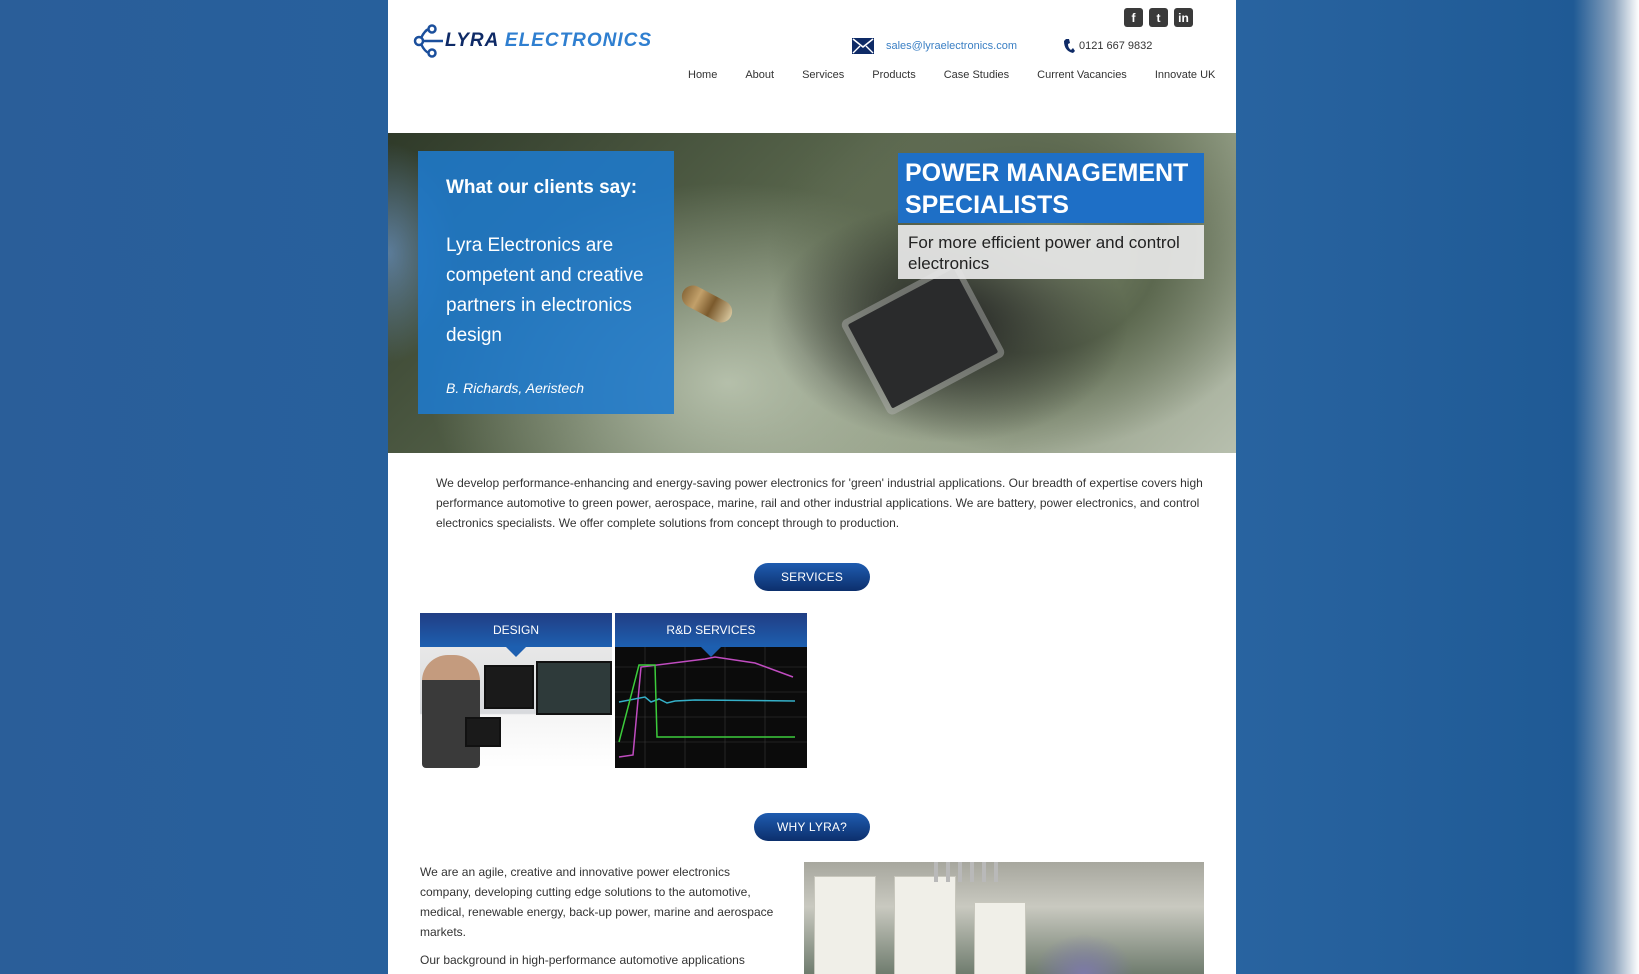 Image resolution: width=1639 pixels, height=974 pixels. What do you see at coordinates (1082, 75) in the screenshot?
I see `nav-item-current-vacancies: Current Vacancies` at bounding box center [1082, 75].